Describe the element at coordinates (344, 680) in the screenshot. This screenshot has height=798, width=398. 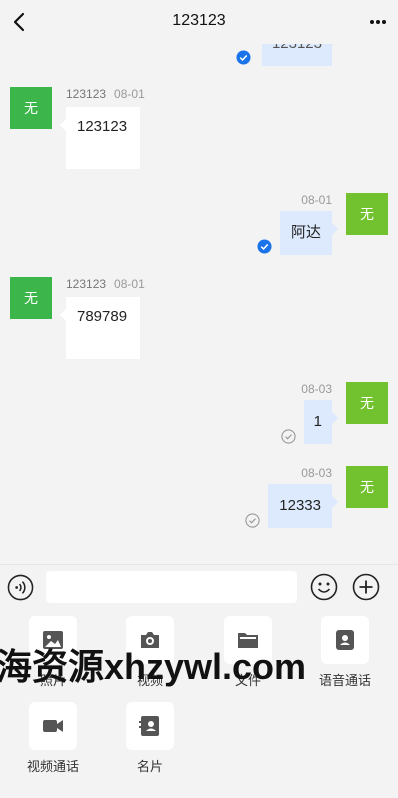
I see `tool-label: 语音通话` at that location.